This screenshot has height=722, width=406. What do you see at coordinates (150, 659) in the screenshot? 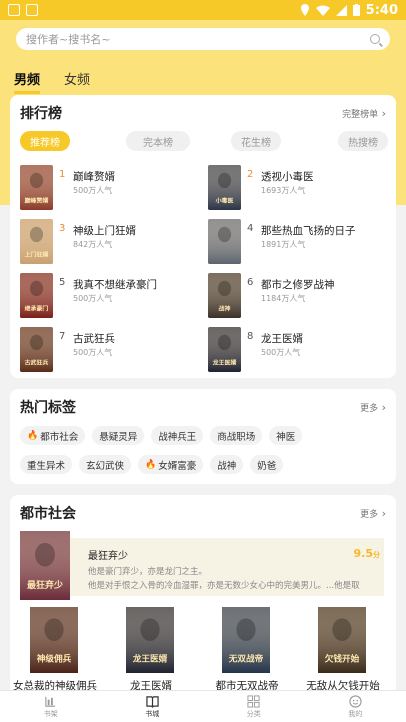
I see `svg-text: 龙王医婿` at bounding box center [150, 659].